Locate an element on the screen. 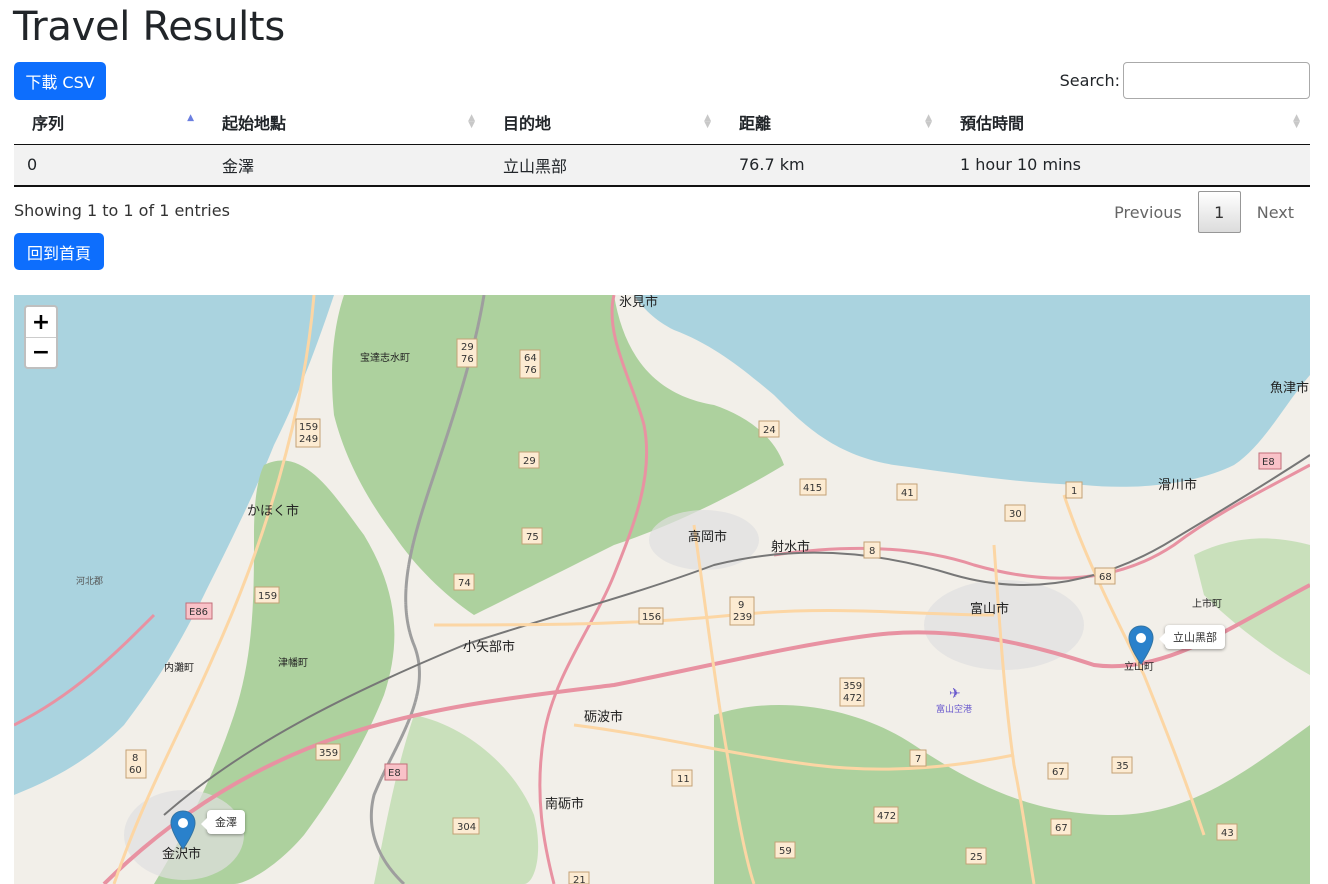 The image size is (1328, 884). shield: 9239 is located at coordinates (742, 611).